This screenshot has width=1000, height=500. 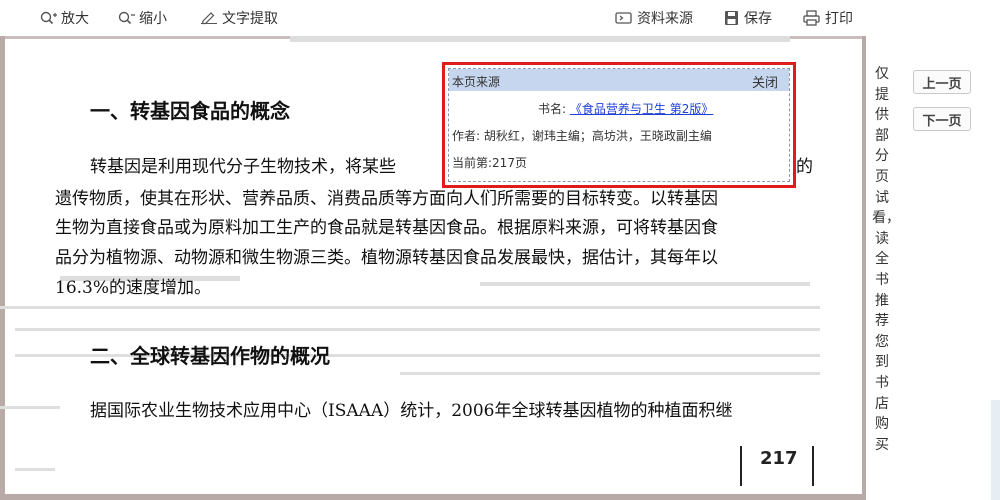 What do you see at coordinates (243, 167) in the screenshot?
I see `paragraph-1-line-1: 转基因是利用现代分子生物技术，将某些` at bounding box center [243, 167].